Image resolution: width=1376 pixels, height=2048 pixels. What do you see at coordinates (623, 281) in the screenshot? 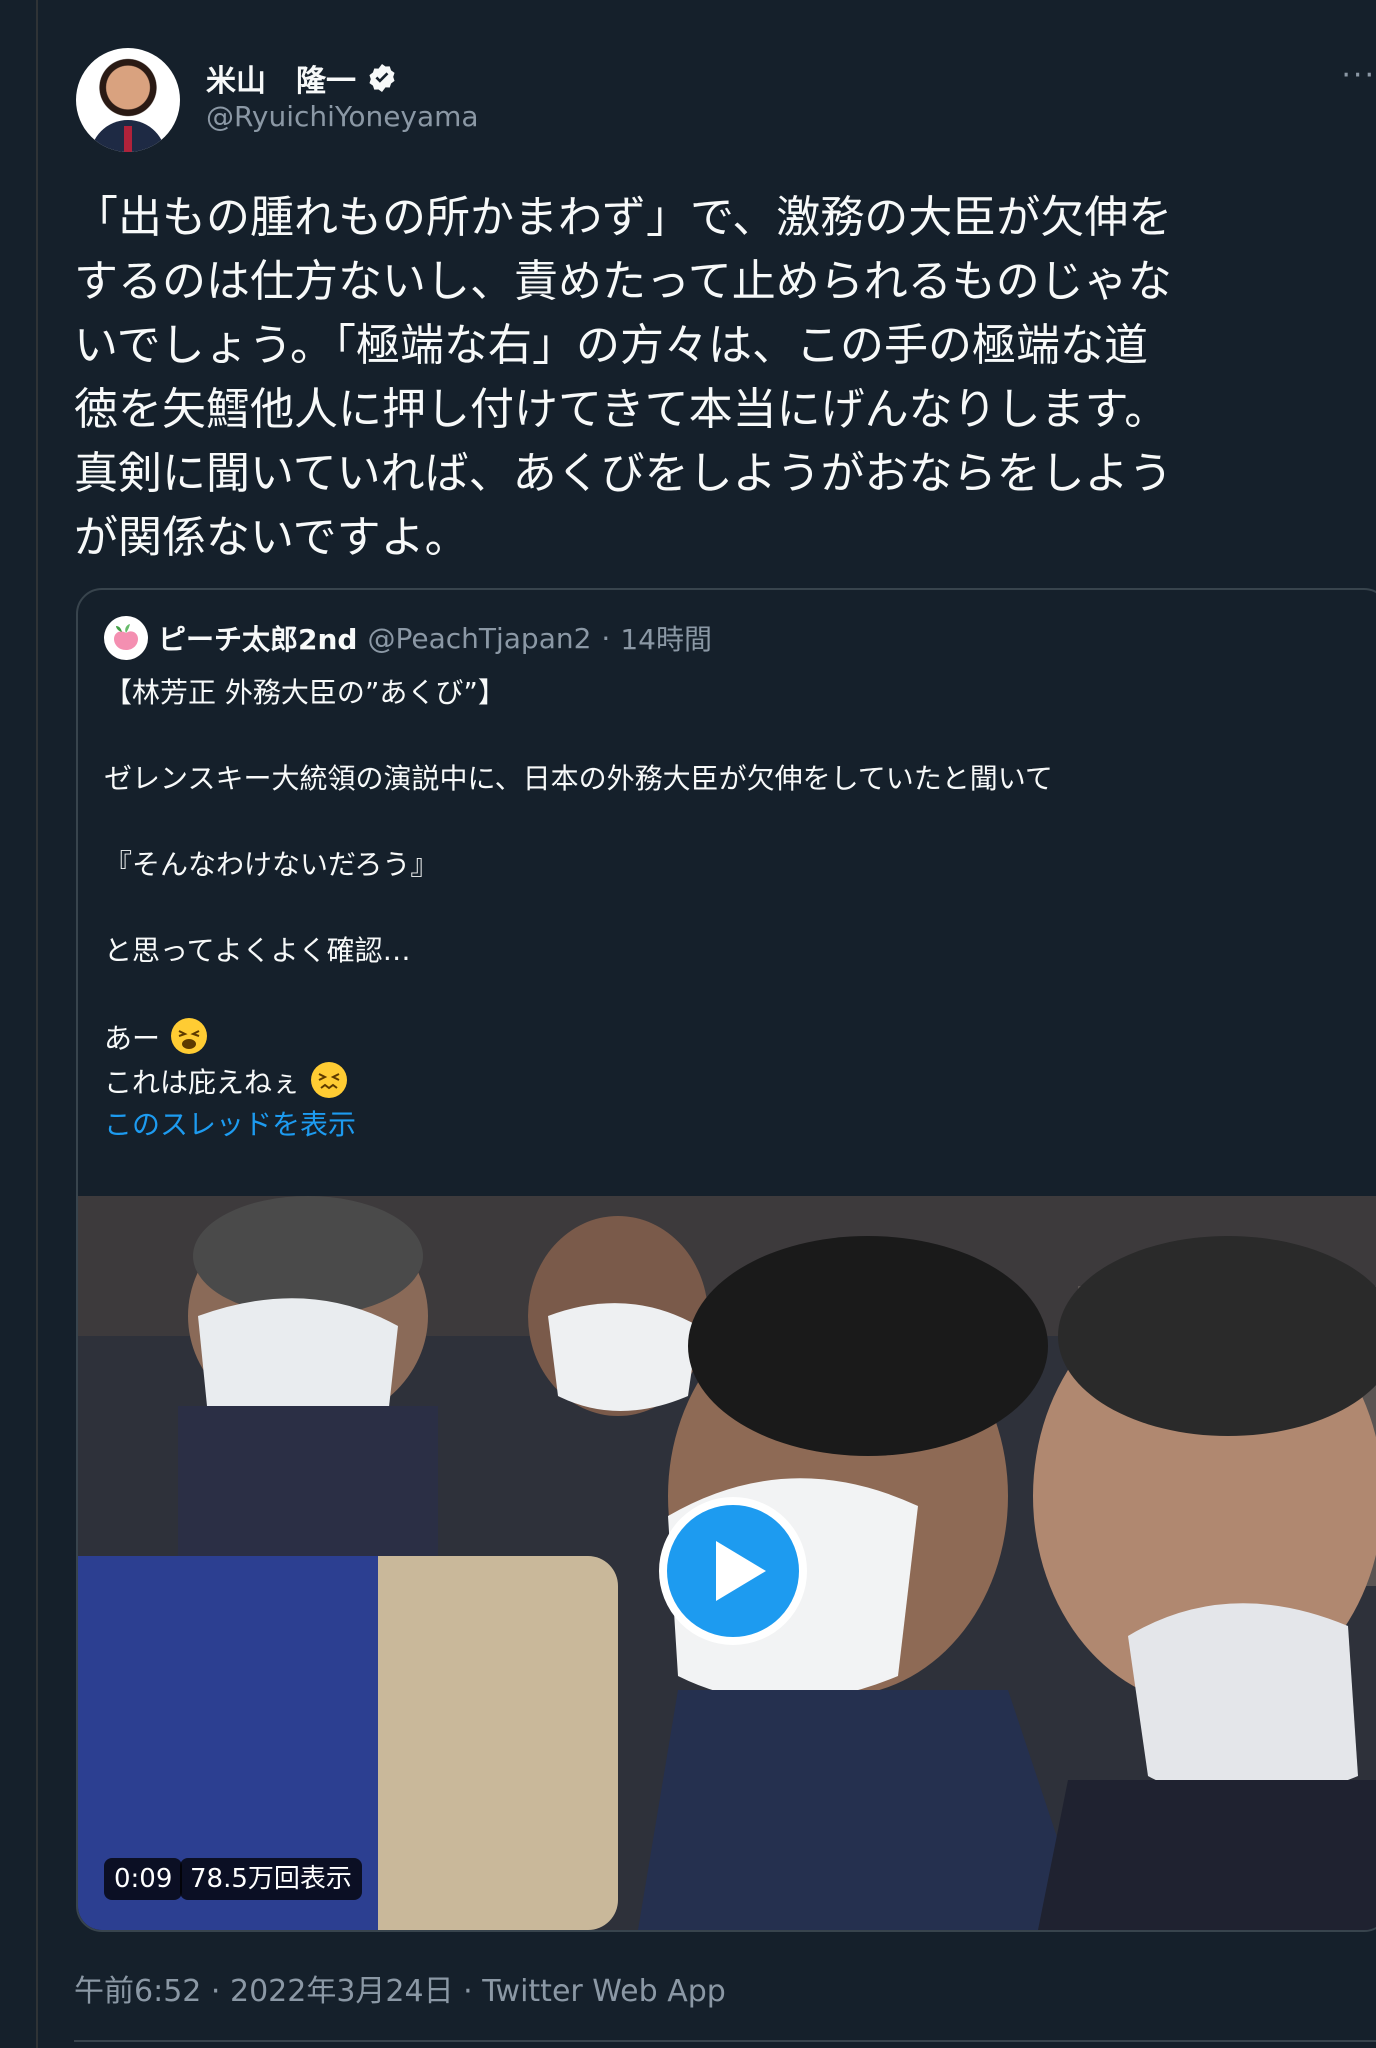
I see `tweet-line: するのは仕方ないし、責めたって止められるものじゃな` at bounding box center [623, 281].